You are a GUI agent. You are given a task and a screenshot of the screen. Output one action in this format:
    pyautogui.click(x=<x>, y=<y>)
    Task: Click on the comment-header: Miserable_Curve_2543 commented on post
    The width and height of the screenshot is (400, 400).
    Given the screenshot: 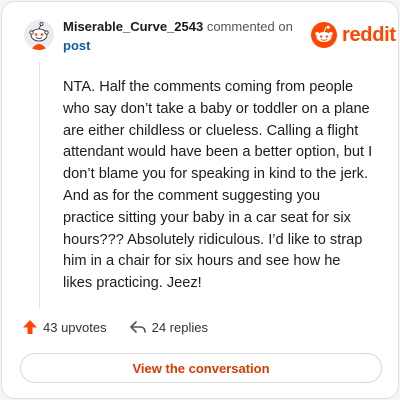 What is the action you would take?
    pyautogui.click(x=178, y=36)
    